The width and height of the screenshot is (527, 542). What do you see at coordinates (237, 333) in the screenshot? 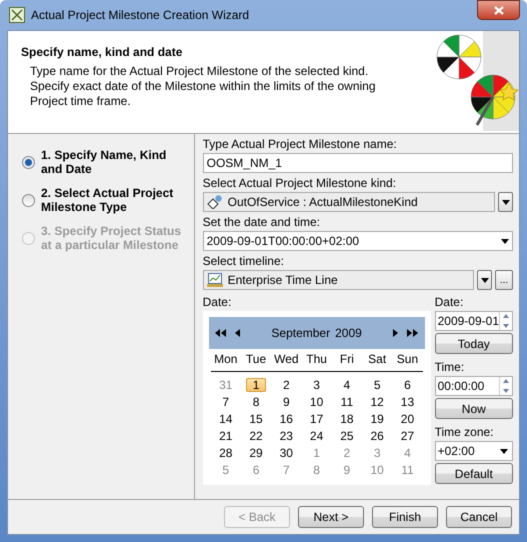
I see `previous-month-icon` at bounding box center [237, 333].